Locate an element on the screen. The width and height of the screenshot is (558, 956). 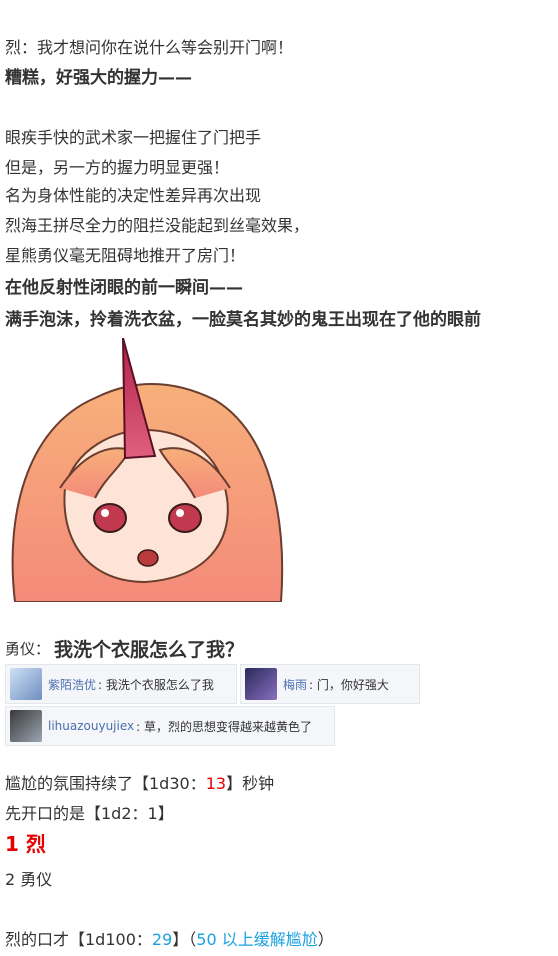
comment-card: lihuazouyujiex : 草，烈的思想变得越来越黄色了 is located at coordinates (170, 726).